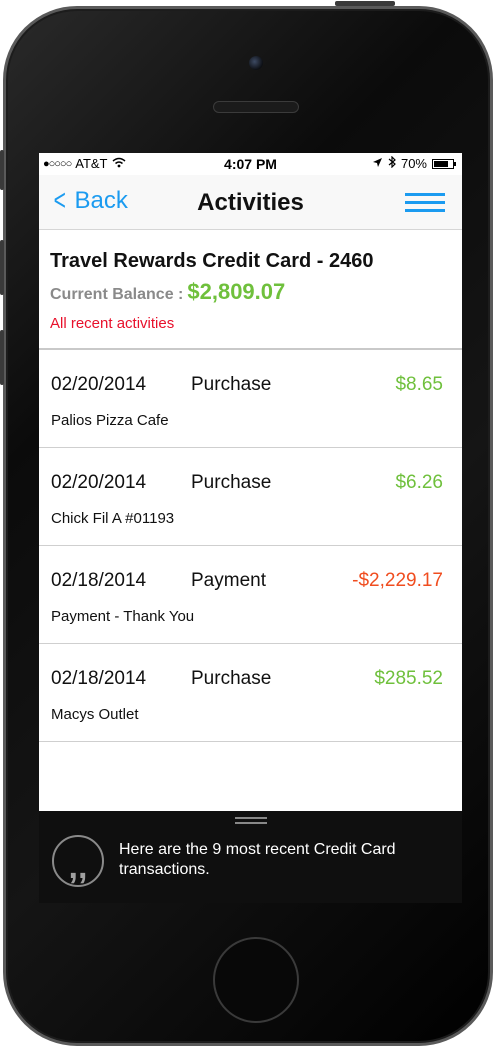 The image size is (497, 1050). What do you see at coordinates (2, 170) in the screenshot?
I see `mute-switch` at bounding box center [2, 170].